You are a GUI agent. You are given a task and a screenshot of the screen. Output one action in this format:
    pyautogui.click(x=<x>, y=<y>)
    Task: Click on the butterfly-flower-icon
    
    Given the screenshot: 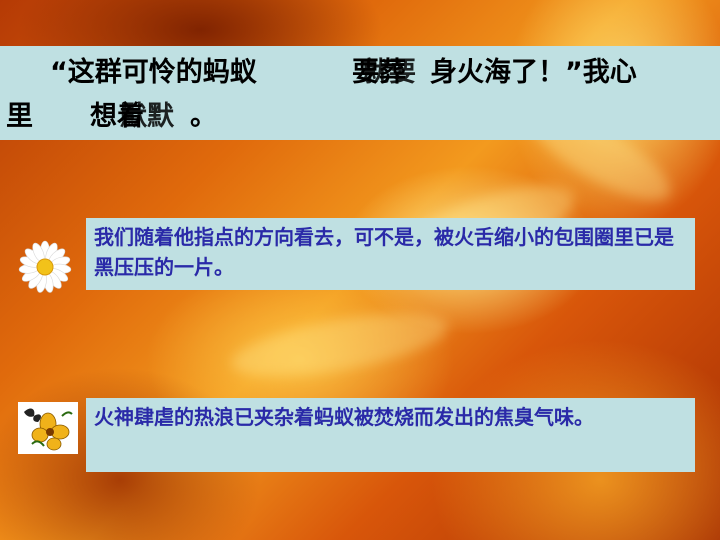 What is the action you would take?
    pyautogui.click(x=48, y=428)
    